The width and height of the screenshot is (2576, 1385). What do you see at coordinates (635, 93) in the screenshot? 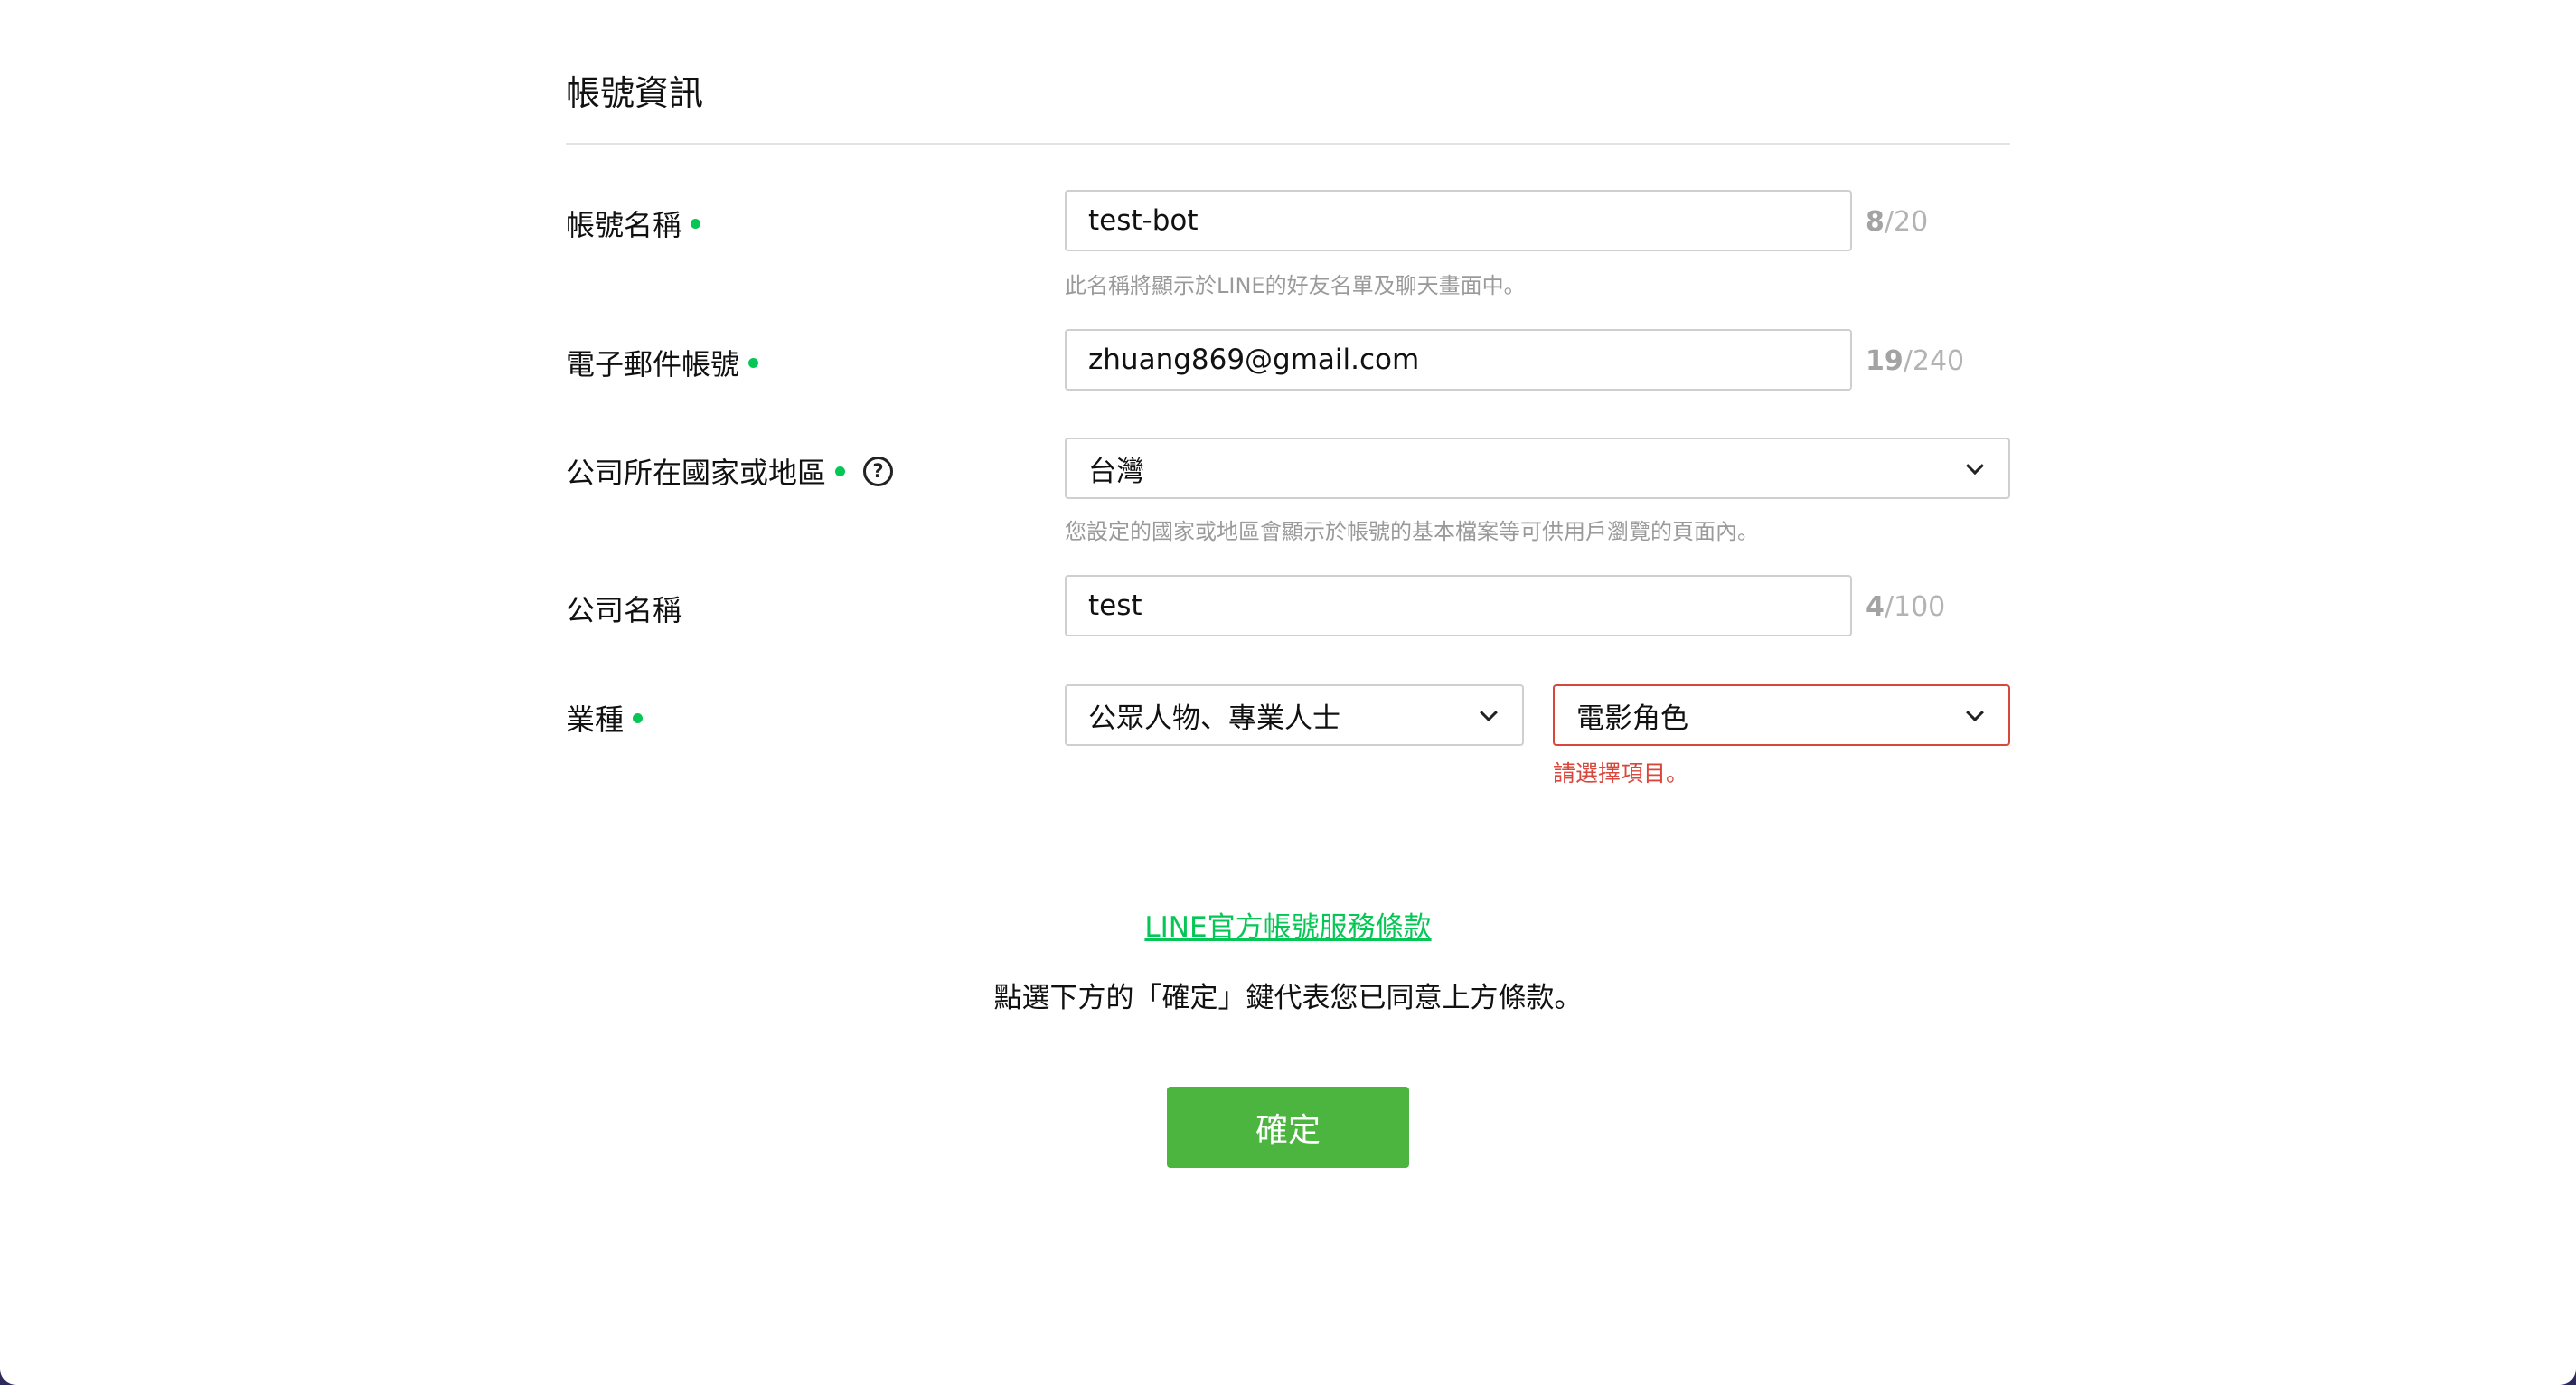
I see `section-title: 帳號資訊` at bounding box center [635, 93].